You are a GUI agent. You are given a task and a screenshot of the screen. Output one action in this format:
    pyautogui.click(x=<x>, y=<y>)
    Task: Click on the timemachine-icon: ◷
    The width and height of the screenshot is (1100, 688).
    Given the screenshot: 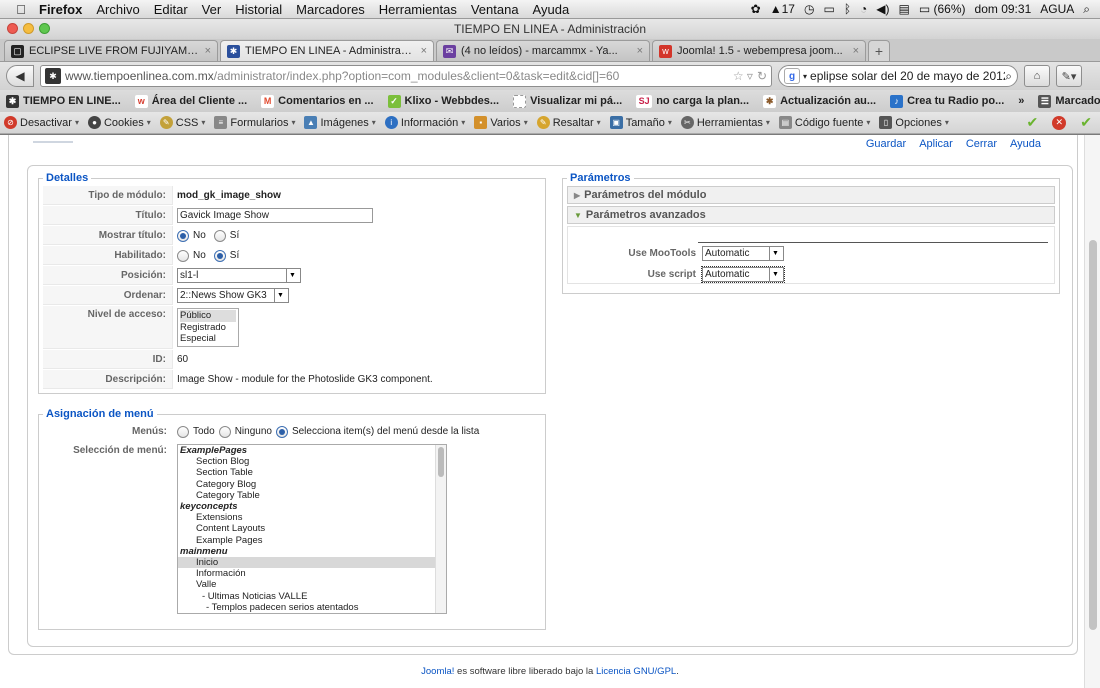 What is the action you would take?
    pyautogui.click(x=809, y=9)
    